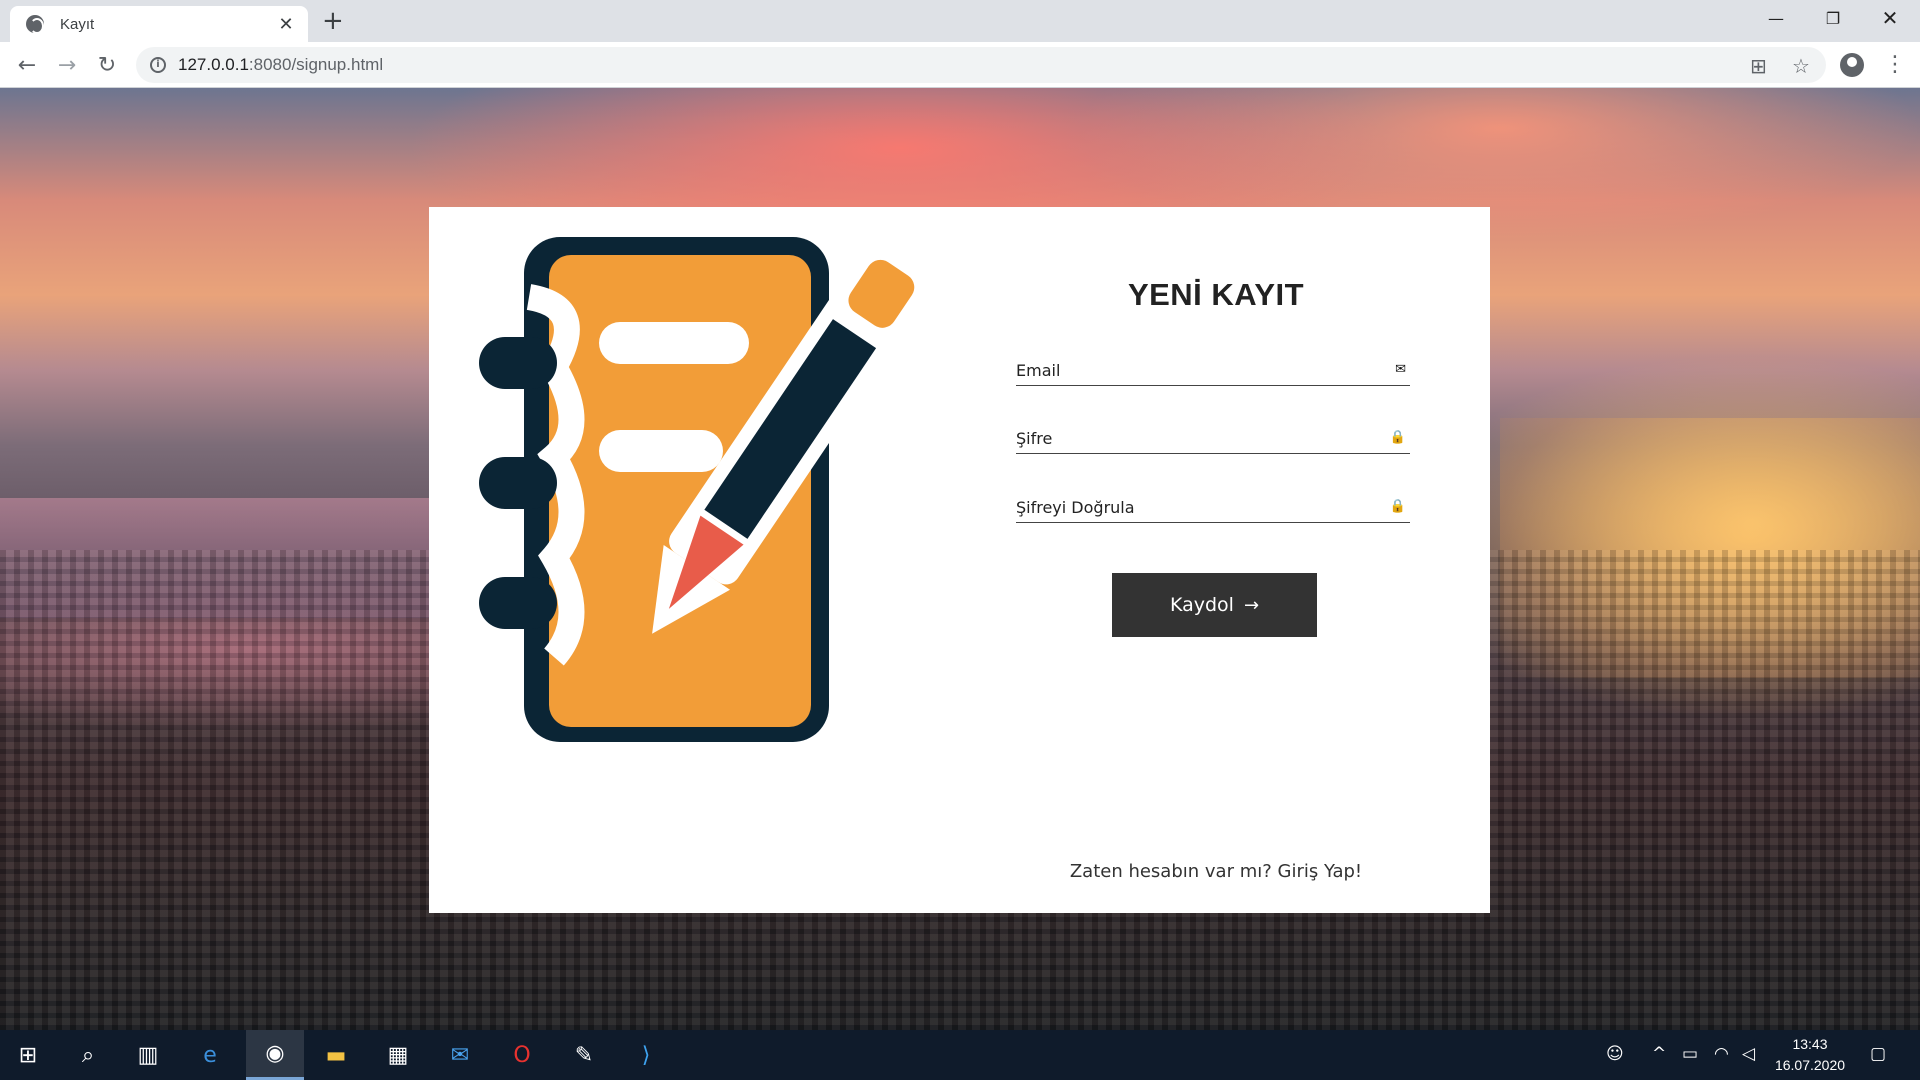 The image size is (1920, 1080). What do you see at coordinates (159, 24) in the screenshot?
I see `browser-tab: Kayıt ✕` at bounding box center [159, 24].